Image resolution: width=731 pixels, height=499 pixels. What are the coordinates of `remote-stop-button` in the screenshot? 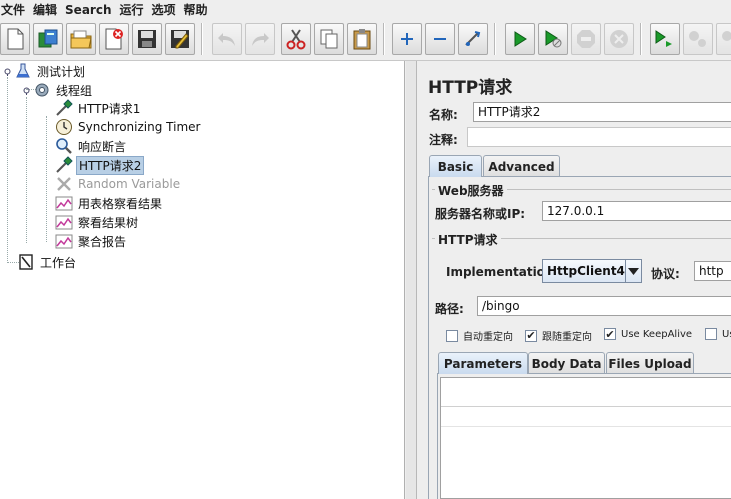 It's located at (698, 39).